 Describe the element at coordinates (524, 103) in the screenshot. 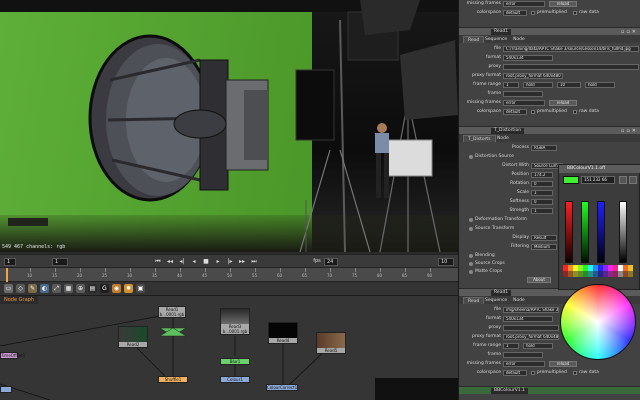

I see `read1-missing-frames: error` at that location.